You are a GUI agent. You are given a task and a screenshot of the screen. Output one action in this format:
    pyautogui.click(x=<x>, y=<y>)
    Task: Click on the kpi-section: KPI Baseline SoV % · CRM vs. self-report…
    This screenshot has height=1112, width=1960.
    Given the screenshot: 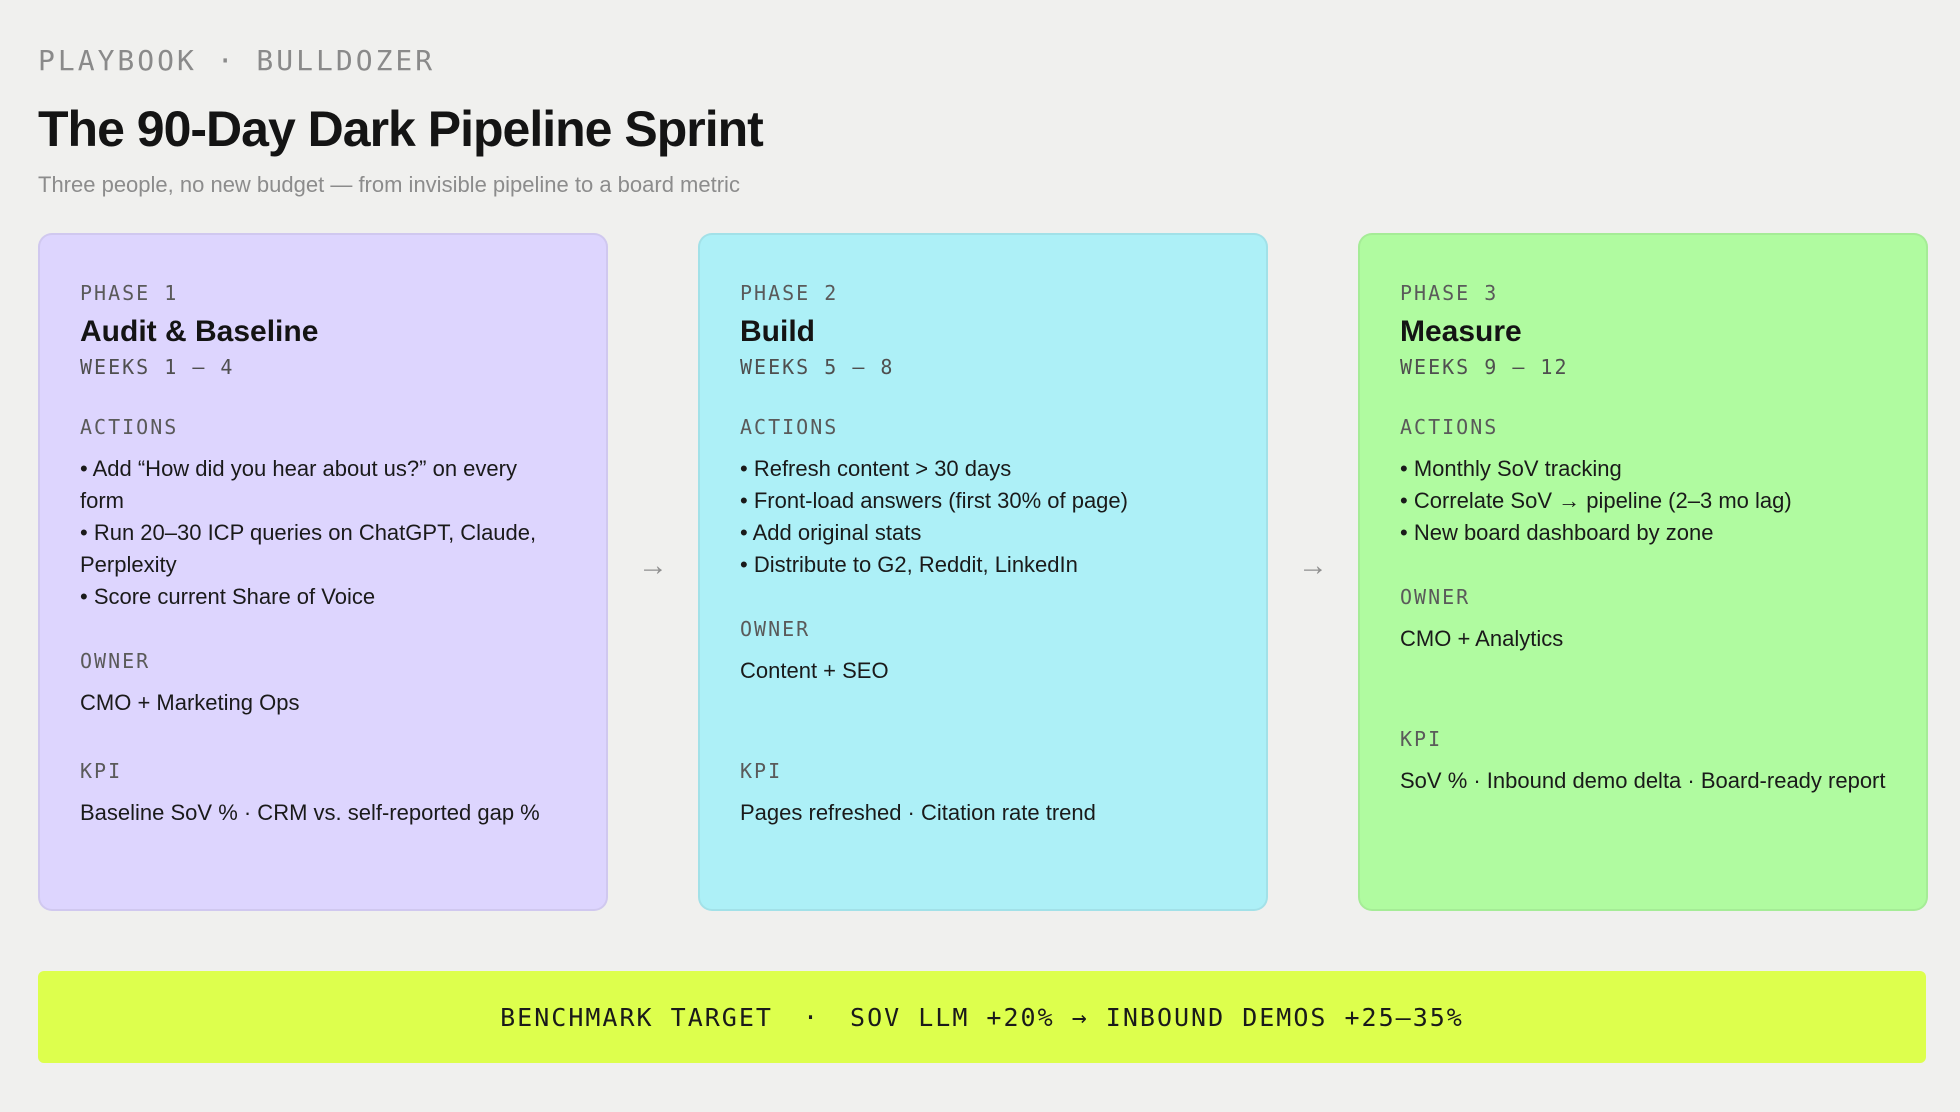 What is the action you would take?
    pyautogui.click(x=325, y=794)
    